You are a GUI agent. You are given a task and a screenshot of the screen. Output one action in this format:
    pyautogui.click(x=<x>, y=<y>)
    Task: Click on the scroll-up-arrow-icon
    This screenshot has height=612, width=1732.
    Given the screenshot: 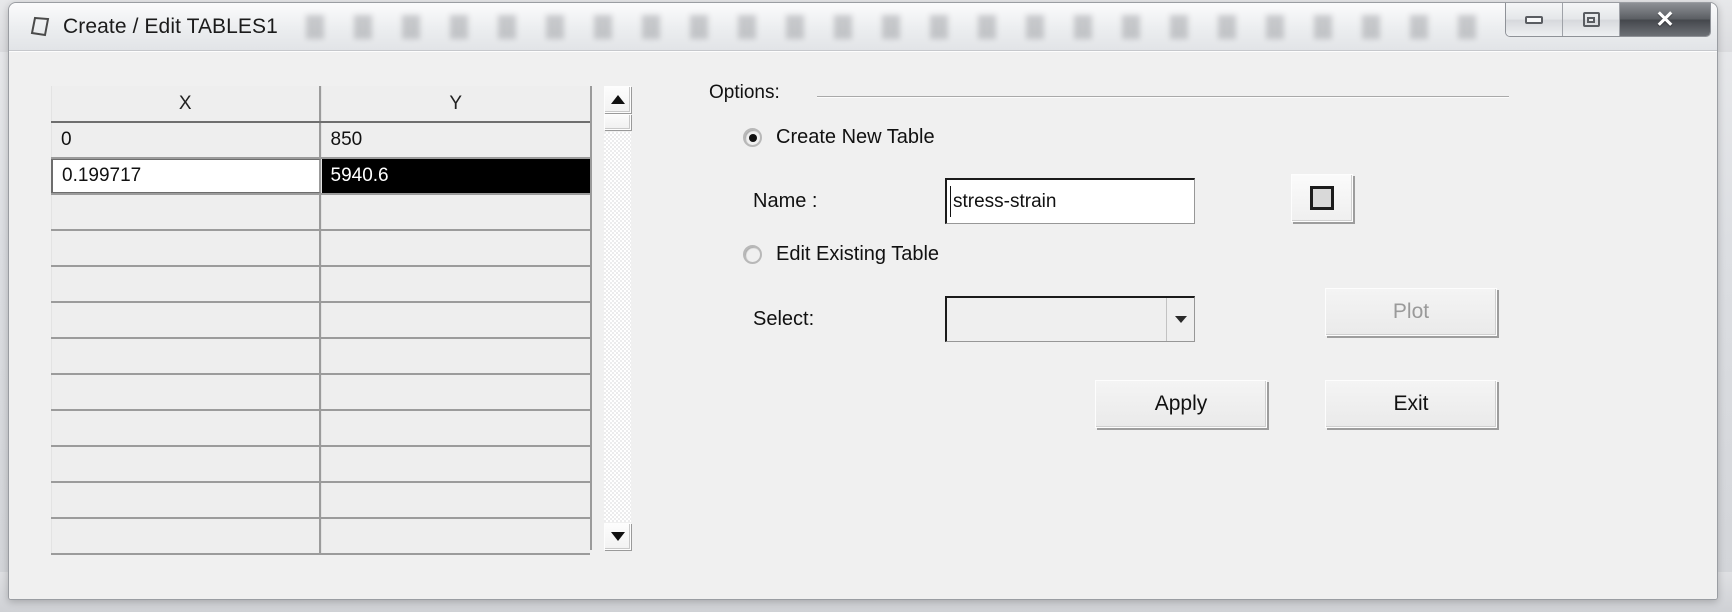 What is the action you would take?
    pyautogui.click(x=617, y=99)
    